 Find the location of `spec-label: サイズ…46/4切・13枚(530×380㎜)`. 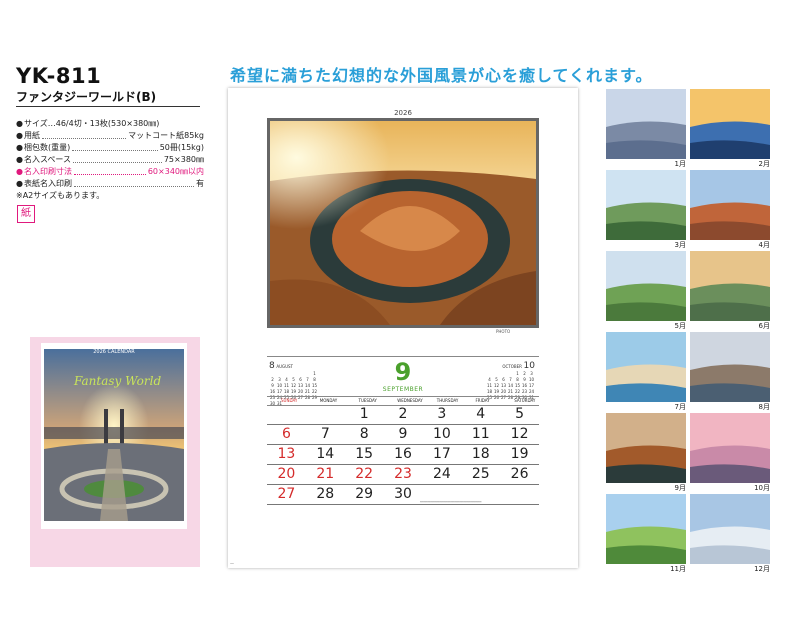

spec-label: サイズ…46/4切・13枚(530×380㎜) is located at coordinates (91, 123).